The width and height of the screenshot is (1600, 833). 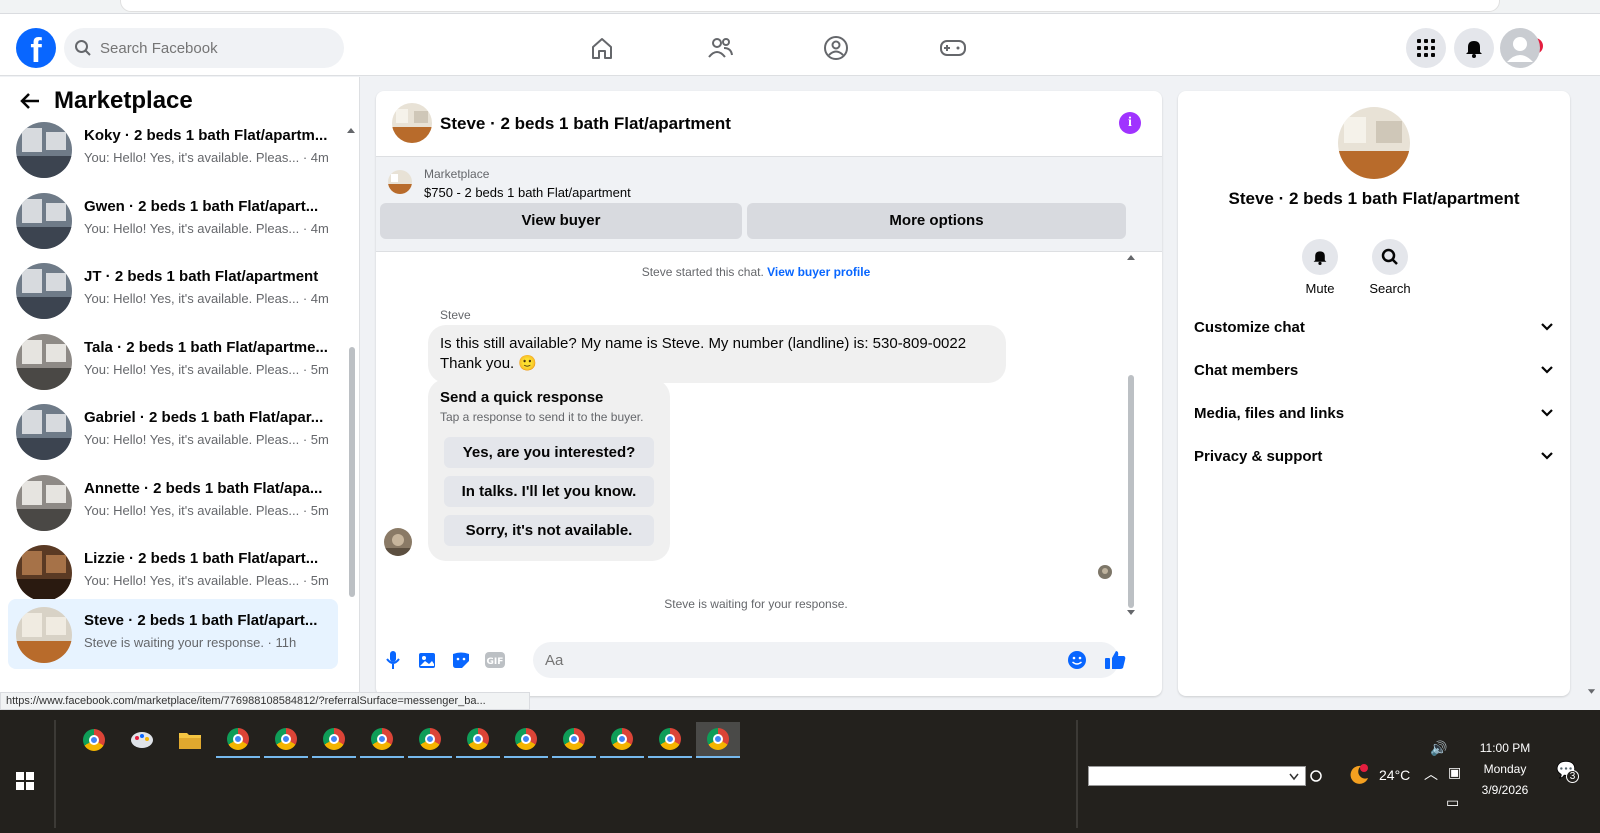 I want to click on meet-icon: ▣, so click(x=1454, y=772).